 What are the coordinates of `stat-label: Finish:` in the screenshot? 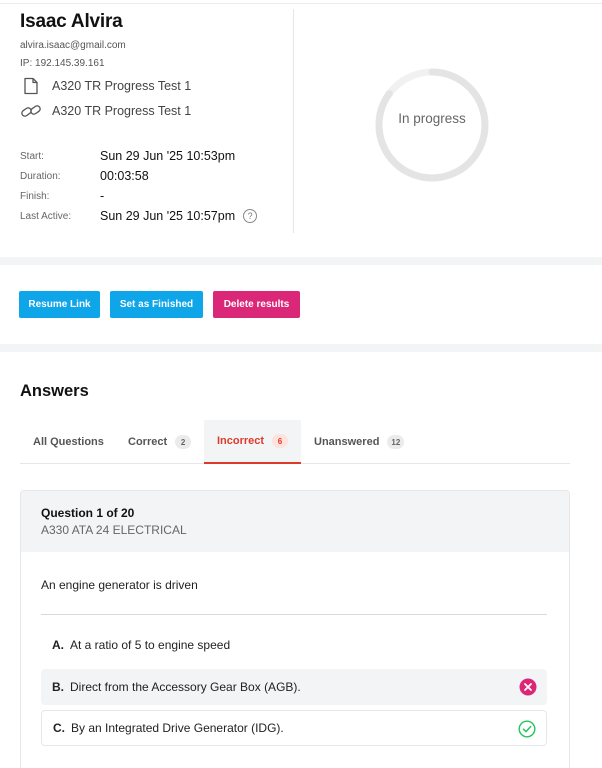 It's located at (35, 196).